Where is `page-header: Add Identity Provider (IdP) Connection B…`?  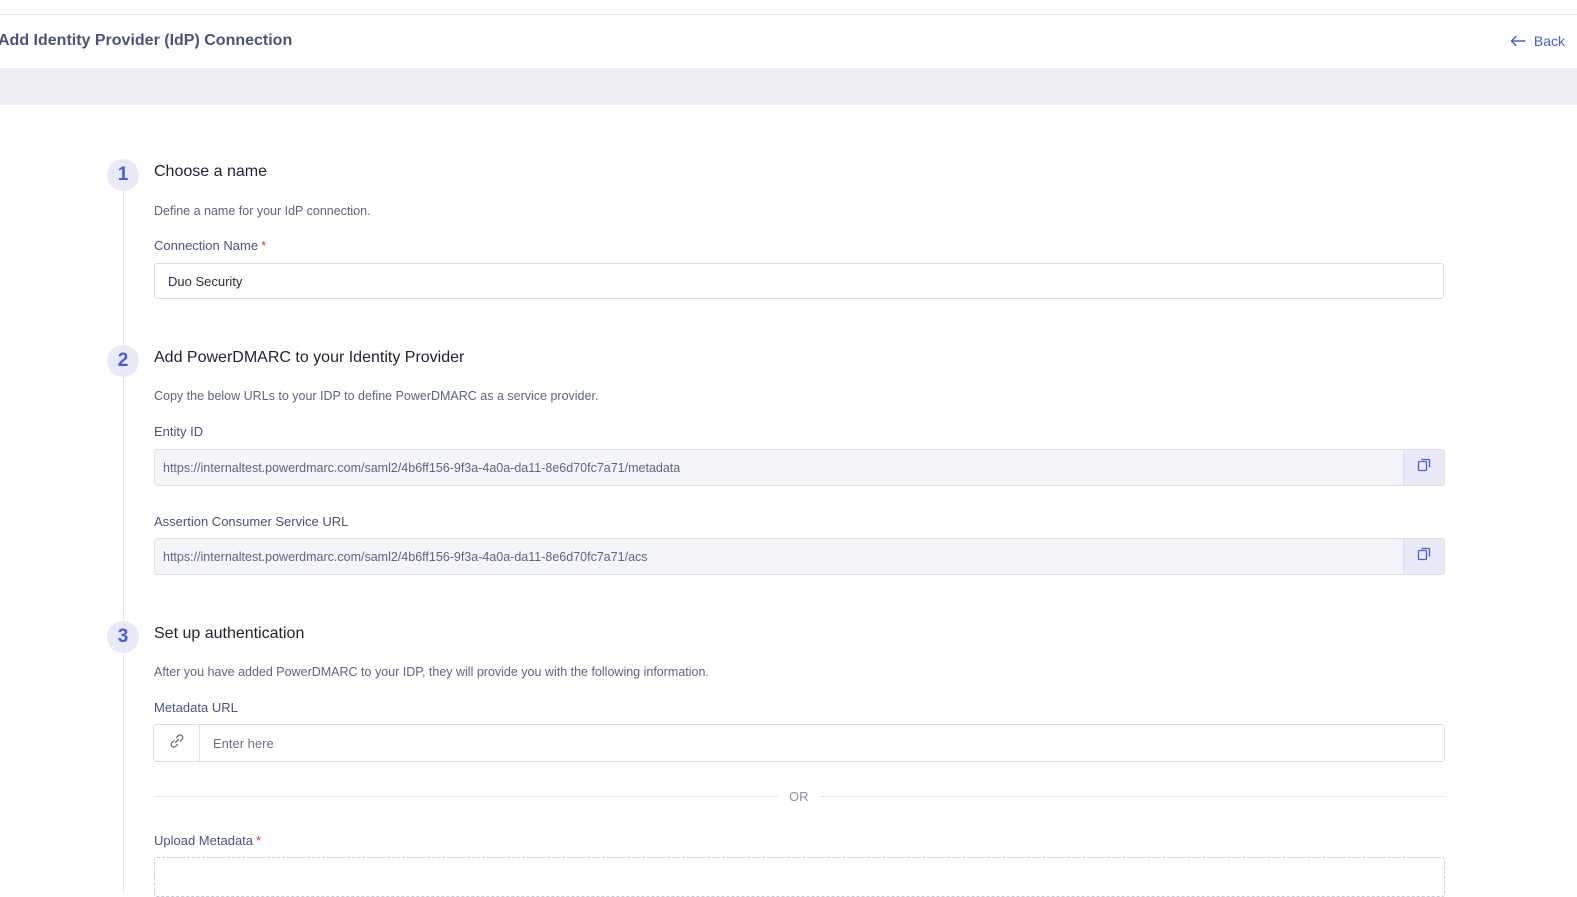
page-header: Add Identity Provider (IdP) Connection B… is located at coordinates (788, 41).